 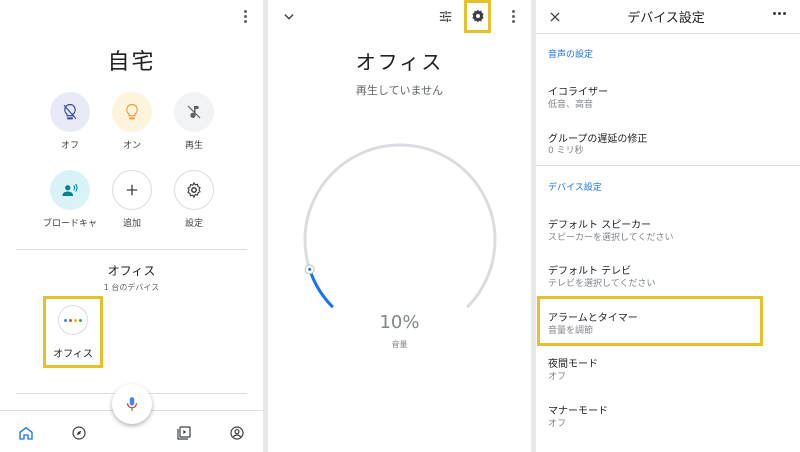 I want to click on media-icon, so click(x=184, y=433).